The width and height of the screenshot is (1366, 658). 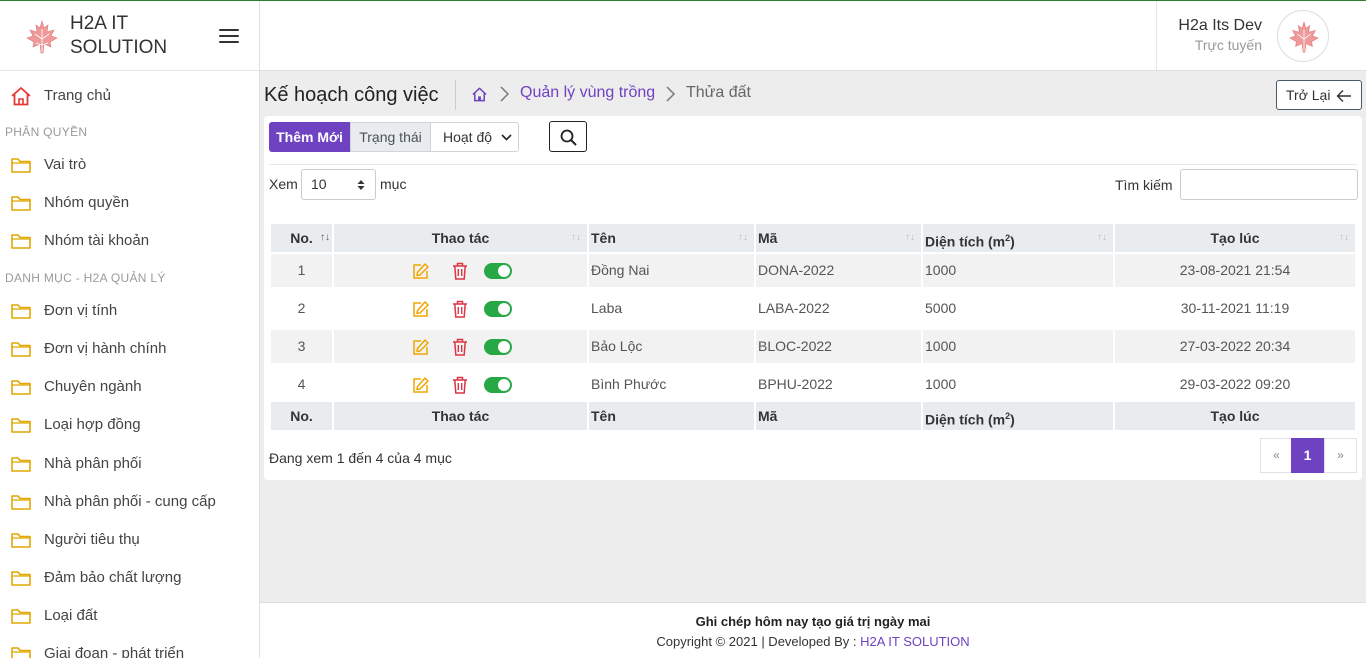 I want to click on toolbar-divider, so click(x=813, y=164).